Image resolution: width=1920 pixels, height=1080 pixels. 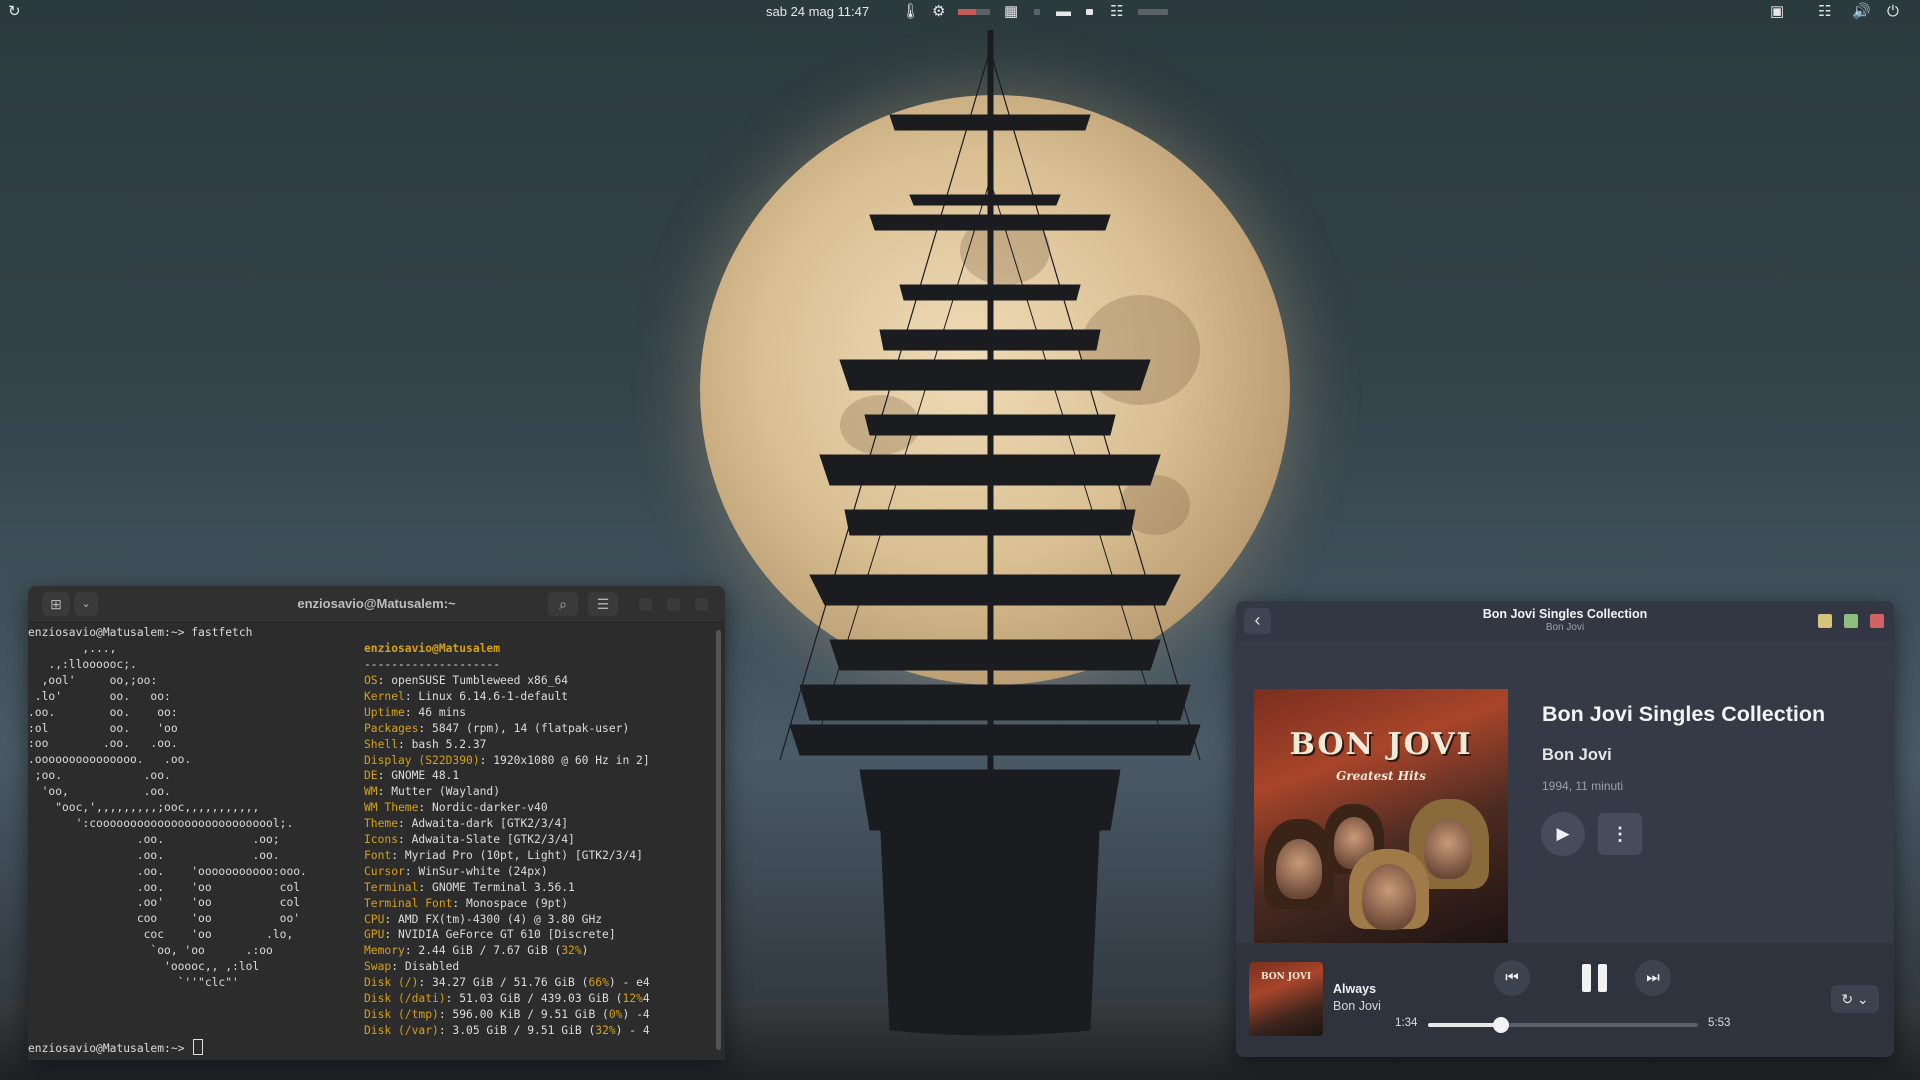 What do you see at coordinates (486, 696) in the screenshot?
I see `info-value: : Linux 6.14.6-1-default` at bounding box center [486, 696].